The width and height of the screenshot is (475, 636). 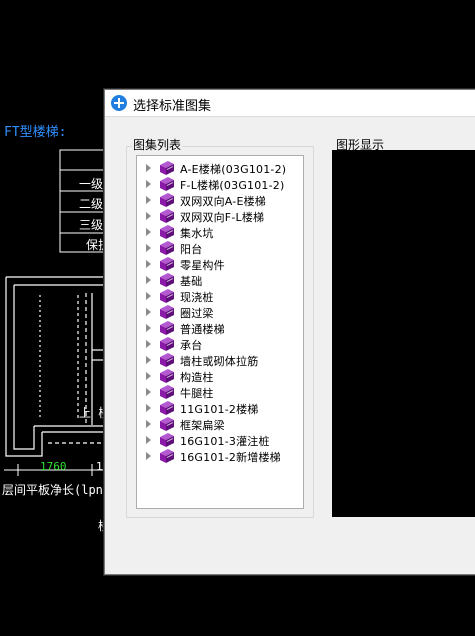 I want to click on tree-item-label: 框架扁梁, so click(x=202, y=425).